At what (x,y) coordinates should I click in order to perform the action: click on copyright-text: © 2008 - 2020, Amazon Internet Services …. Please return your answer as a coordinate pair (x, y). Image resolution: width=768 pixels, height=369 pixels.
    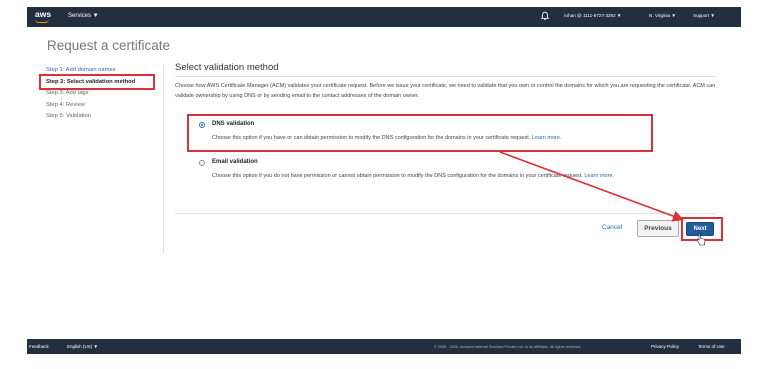
    Looking at the image, I should click on (508, 346).